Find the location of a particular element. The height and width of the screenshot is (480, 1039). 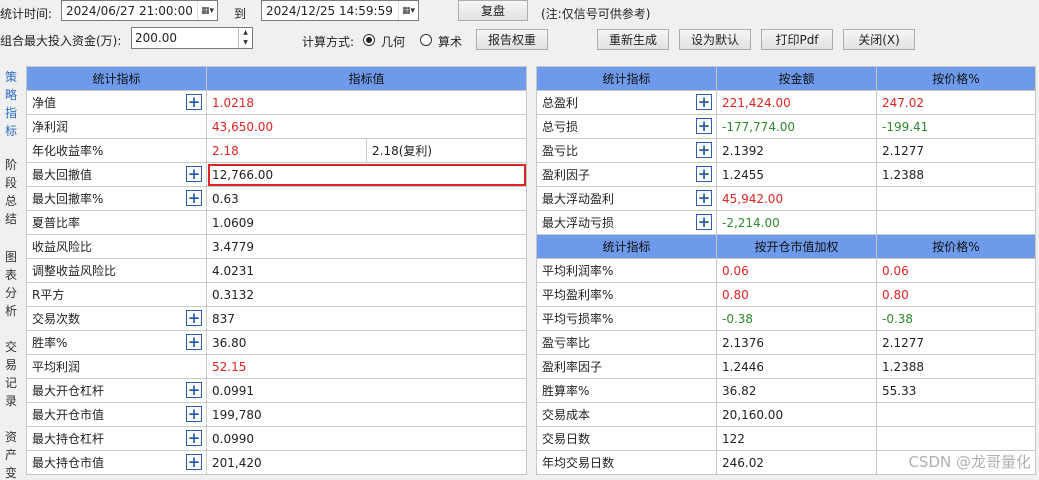

table-row: 胜率% +36.80 is located at coordinates (277, 342).